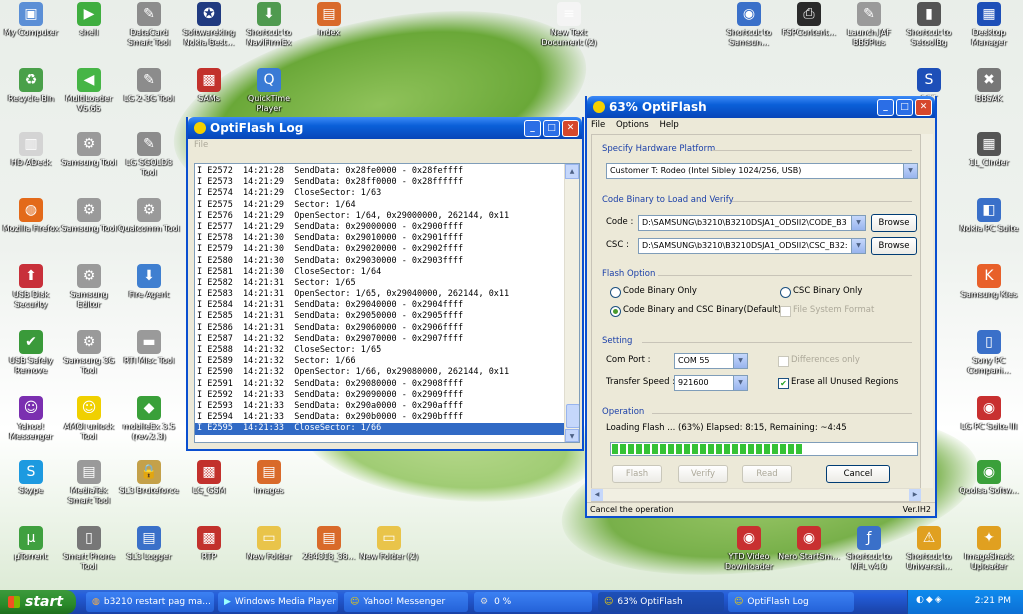 The height and width of the screenshot is (614, 1023). I want to click on erase-unused-label: Erase all Unused Regions, so click(844, 382).